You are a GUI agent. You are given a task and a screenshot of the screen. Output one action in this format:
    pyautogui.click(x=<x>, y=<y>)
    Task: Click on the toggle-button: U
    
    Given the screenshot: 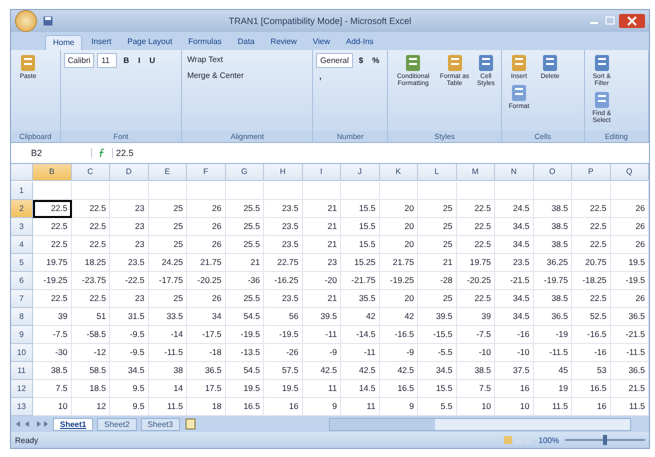 What is the action you would take?
    pyautogui.click(x=152, y=60)
    